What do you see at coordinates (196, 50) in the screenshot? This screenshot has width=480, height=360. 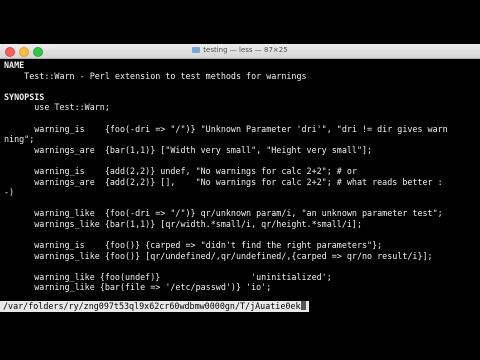 I see `folder-icon` at bounding box center [196, 50].